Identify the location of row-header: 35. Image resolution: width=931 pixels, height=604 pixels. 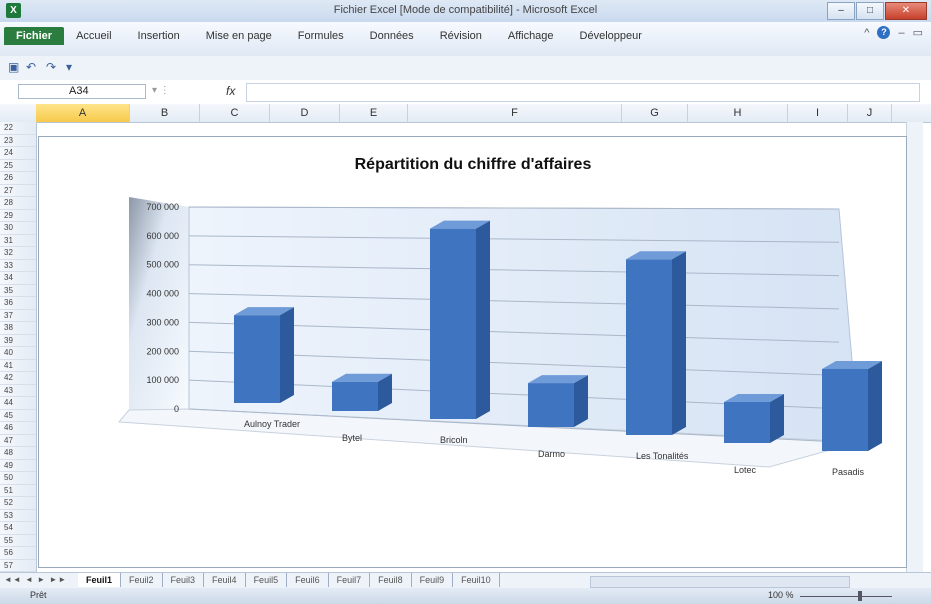
(18, 291).